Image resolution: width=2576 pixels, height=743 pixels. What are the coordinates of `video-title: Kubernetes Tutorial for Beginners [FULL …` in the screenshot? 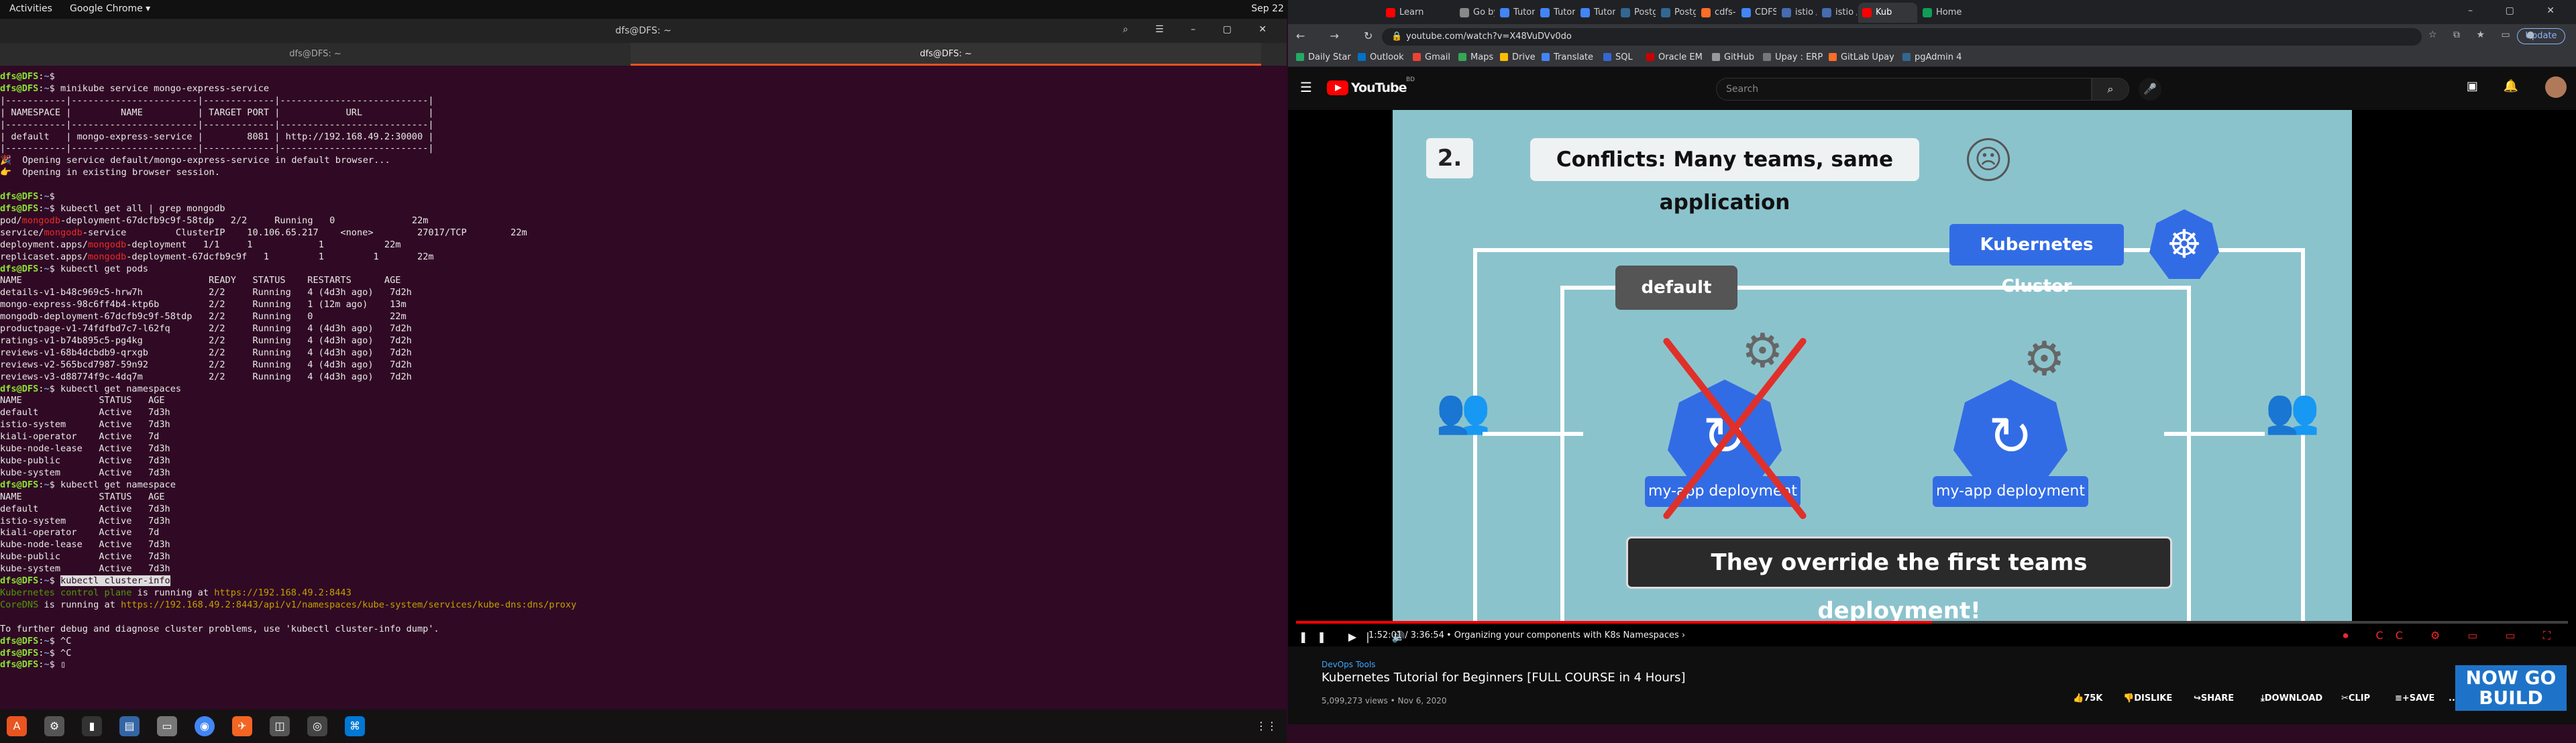 It's located at (1504, 678).